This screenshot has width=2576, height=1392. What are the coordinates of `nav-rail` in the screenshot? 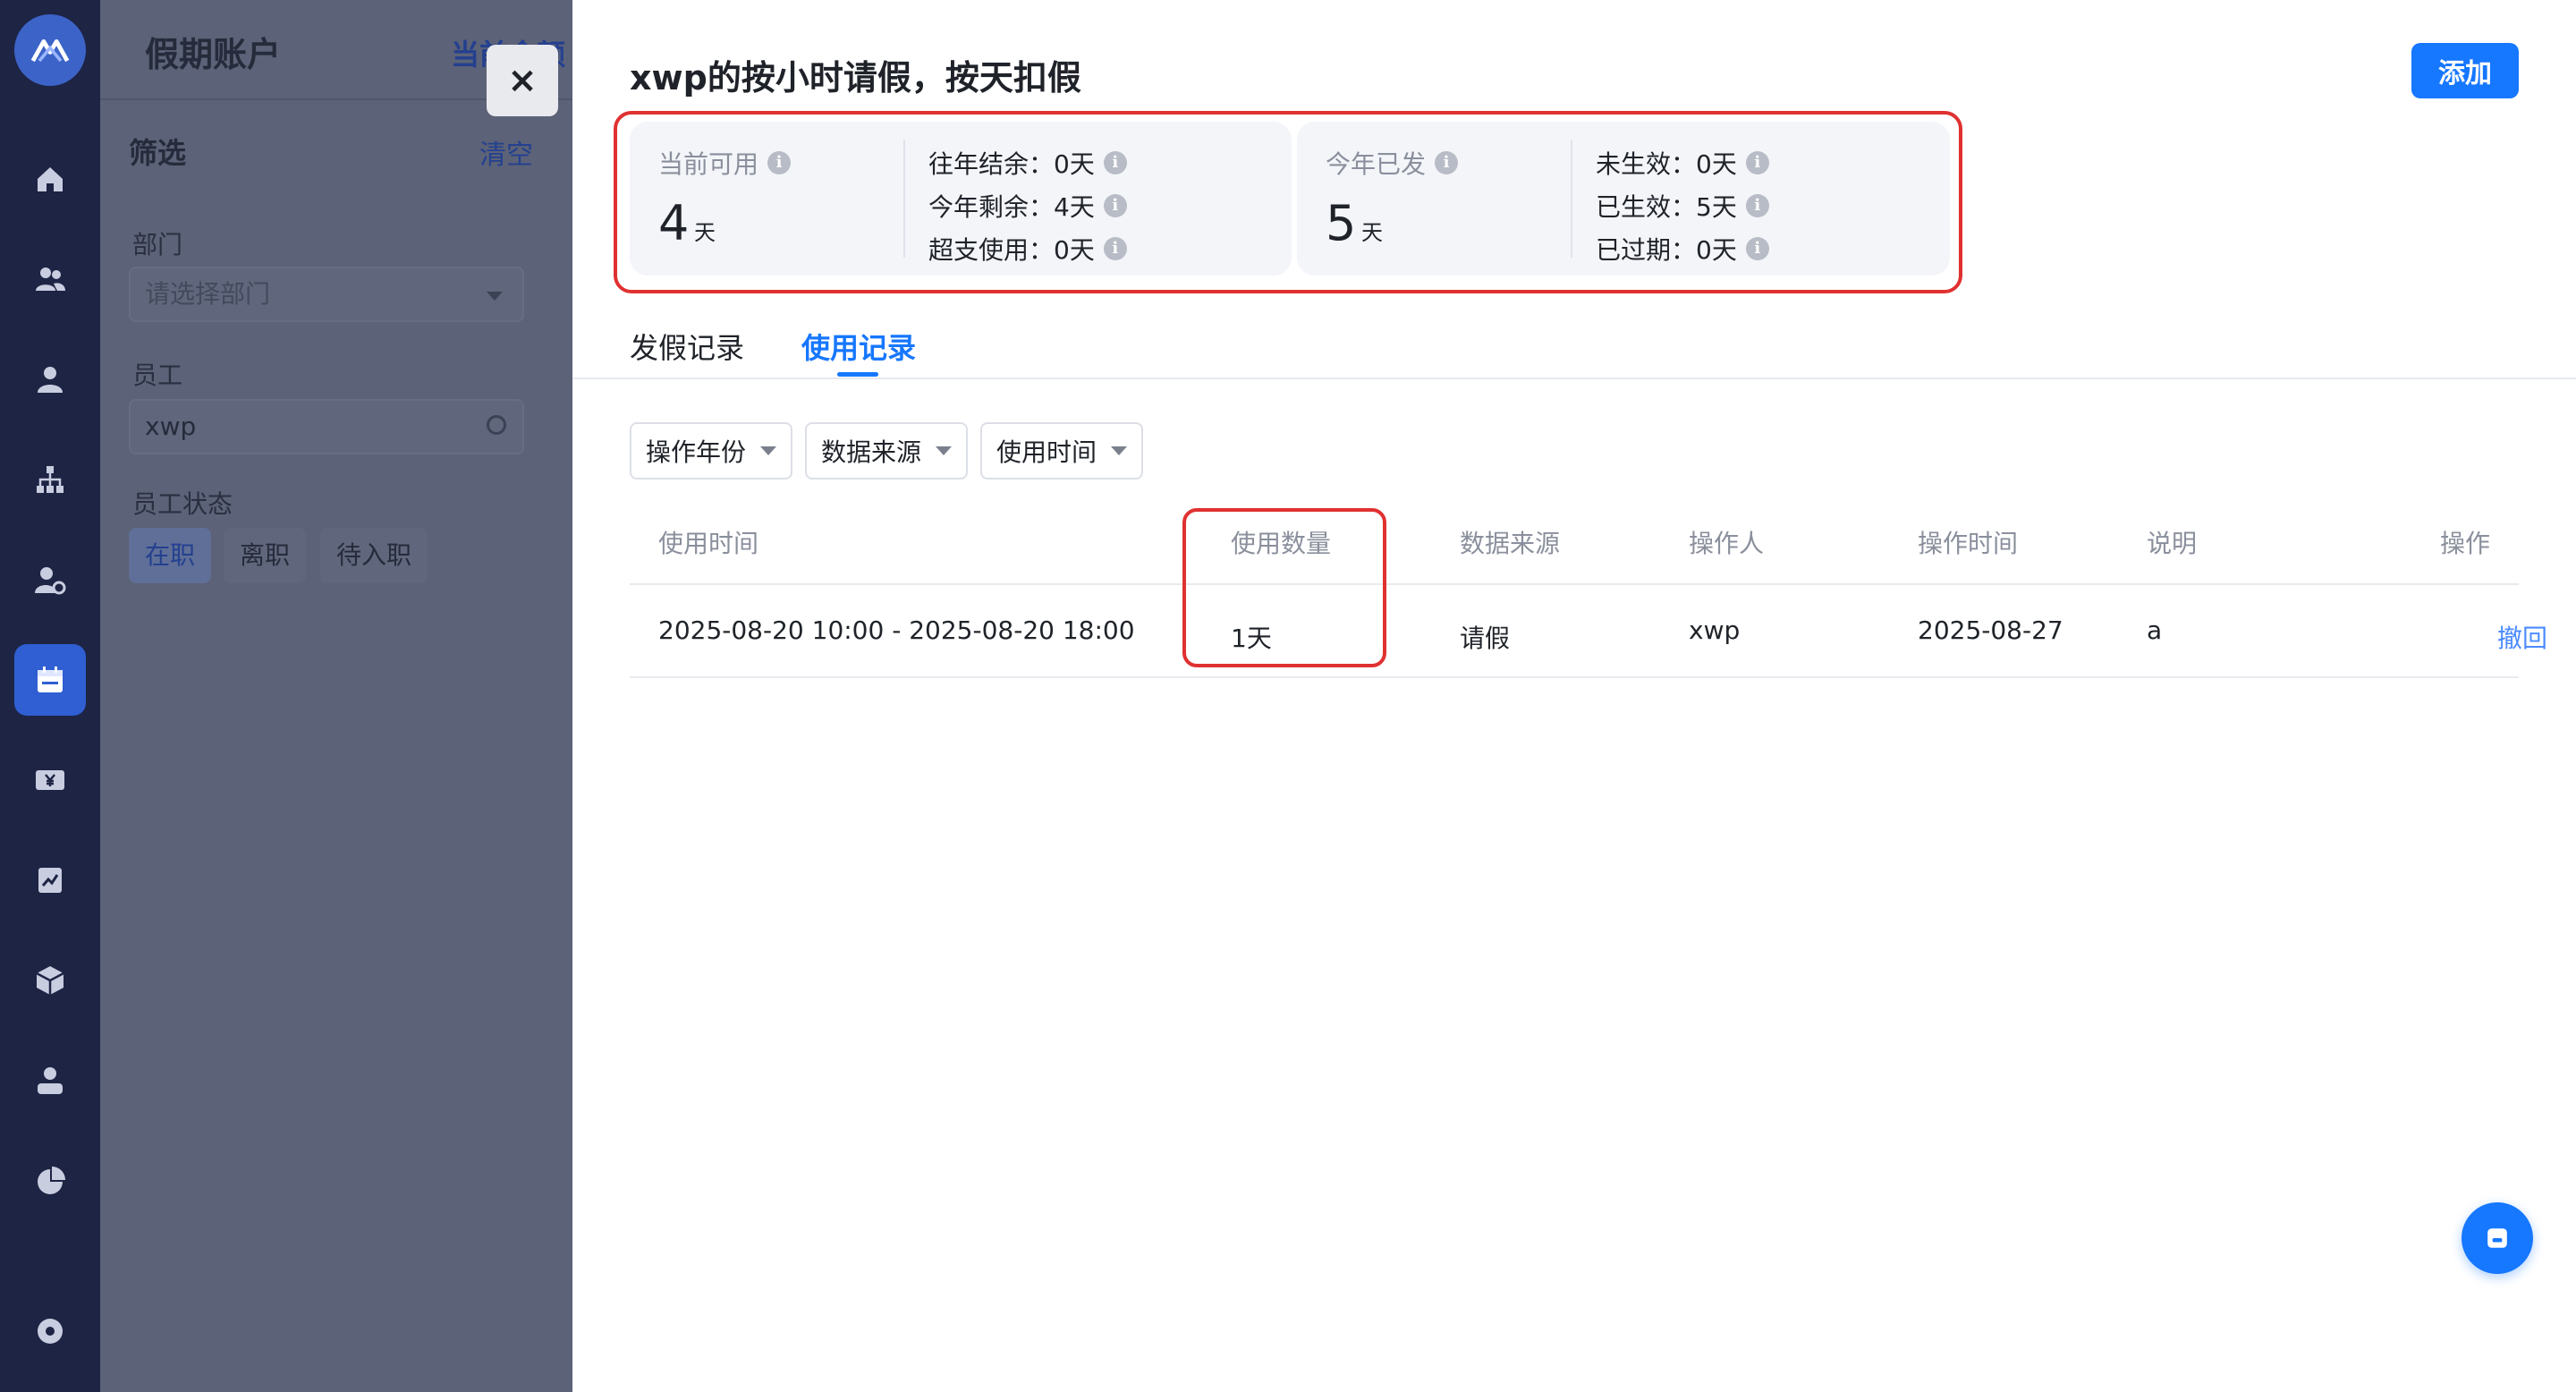 It's located at (50, 696).